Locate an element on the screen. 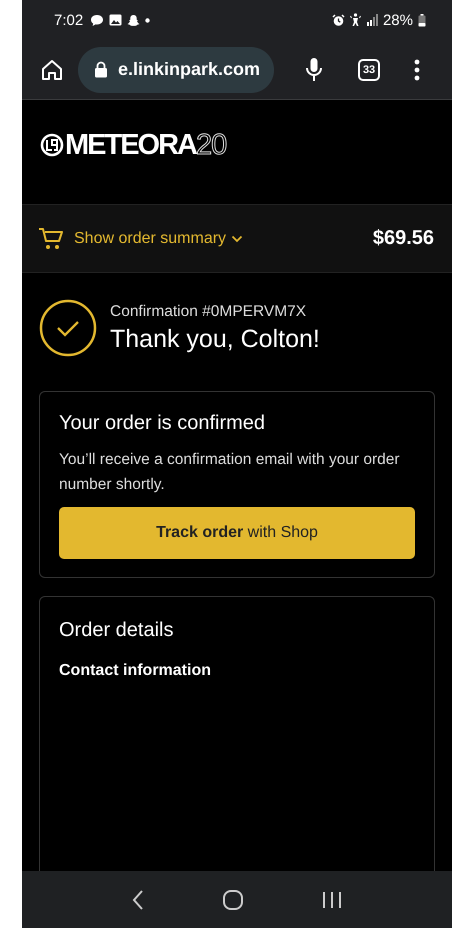 The width and height of the screenshot is (474, 928). card-text: You’ll receive a confirmation email with your order number shortly. is located at coordinates (230, 472).